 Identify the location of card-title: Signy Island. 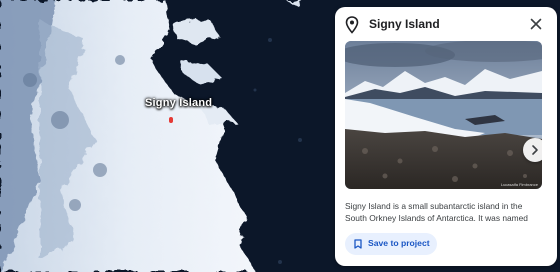
(404, 24).